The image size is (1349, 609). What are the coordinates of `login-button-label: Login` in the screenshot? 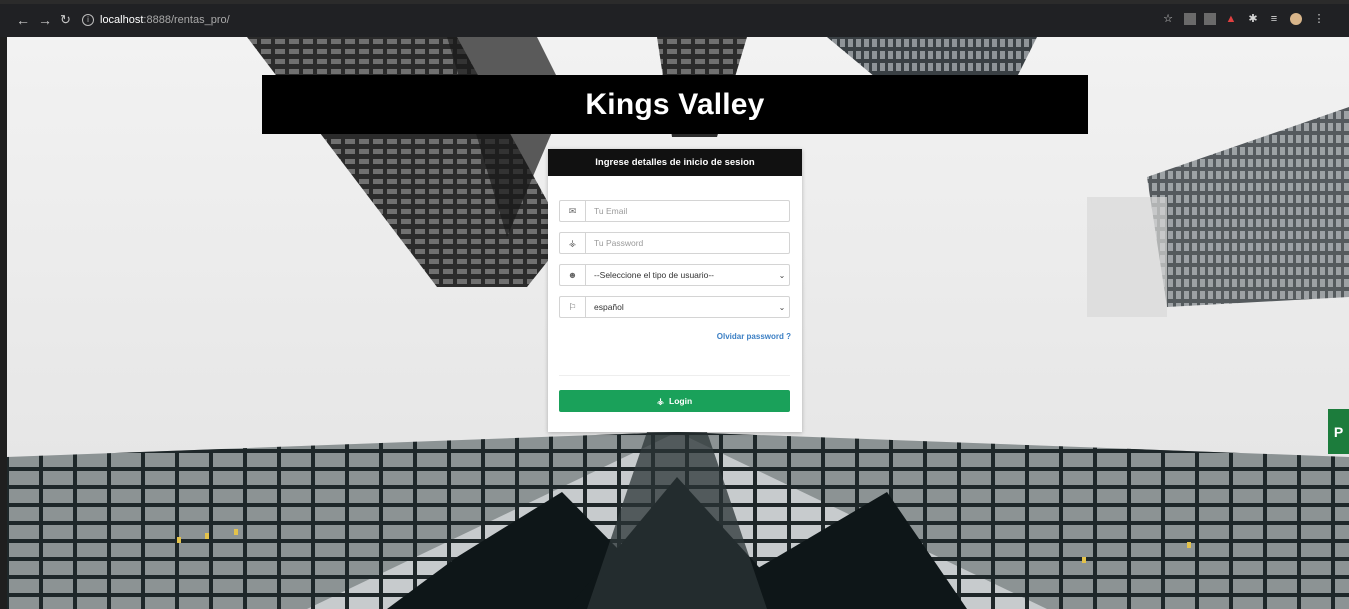 It's located at (681, 401).